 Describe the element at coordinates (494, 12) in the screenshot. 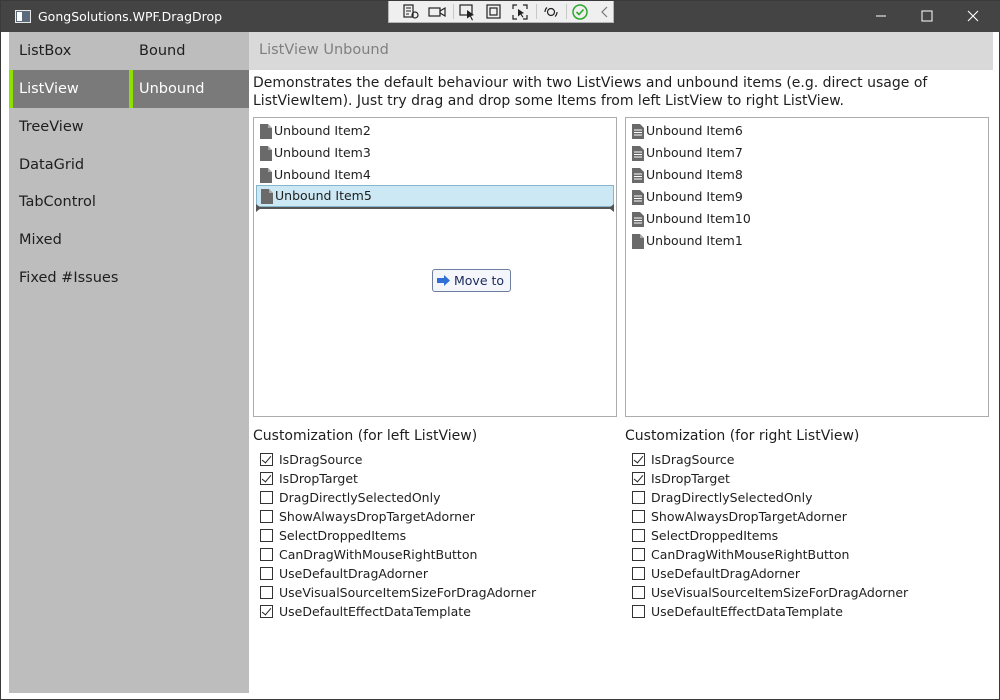

I see `display-layout-adorners-icon` at that location.